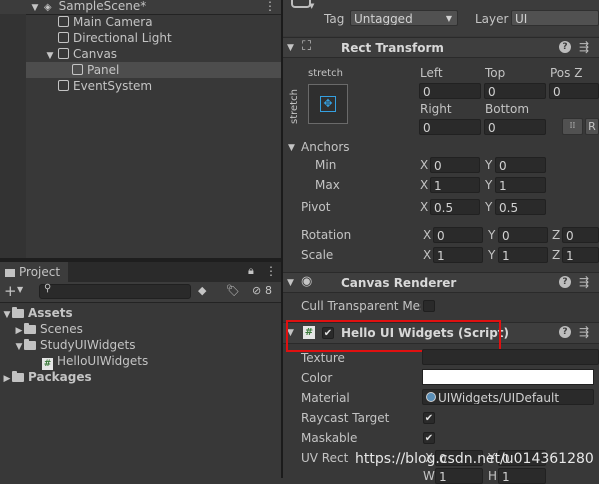 The image size is (599, 484). What do you see at coordinates (557, 92) in the screenshot?
I see `posz-value: 0` at bounding box center [557, 92].